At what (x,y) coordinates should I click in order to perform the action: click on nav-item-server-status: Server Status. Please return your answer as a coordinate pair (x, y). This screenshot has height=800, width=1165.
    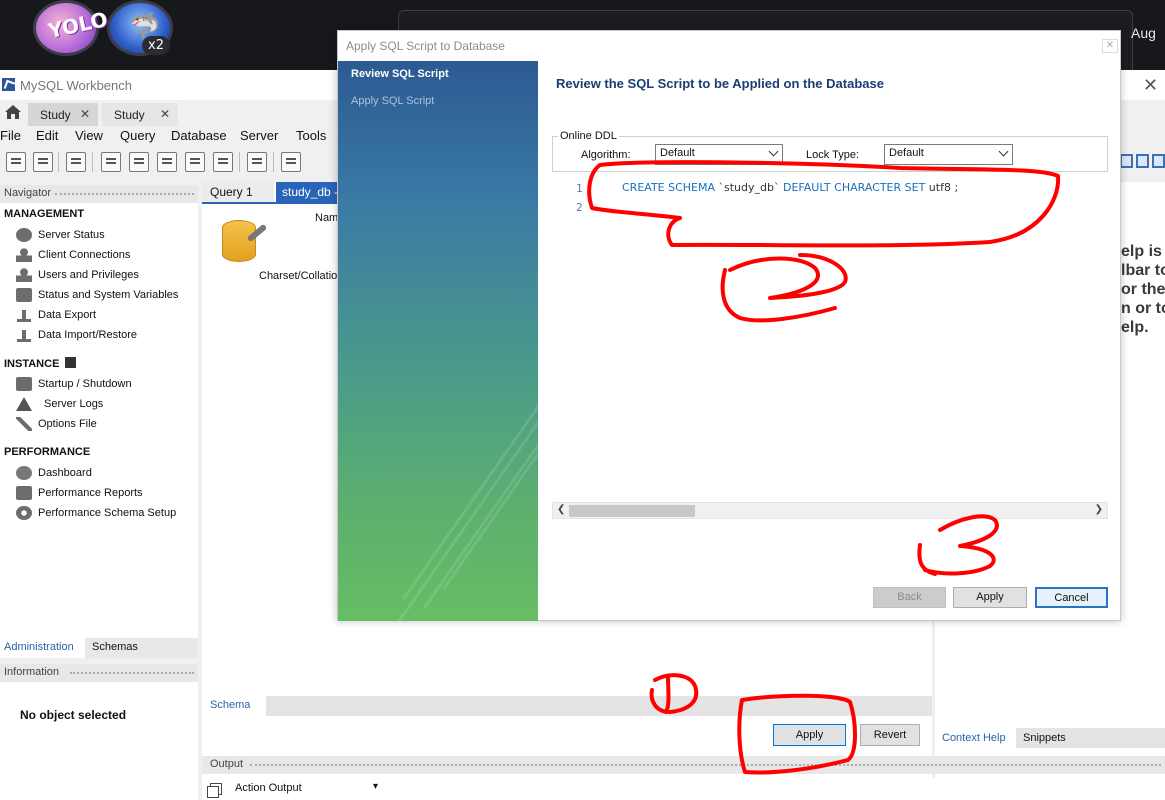
    Looking at the image, I should click on (60, 235).